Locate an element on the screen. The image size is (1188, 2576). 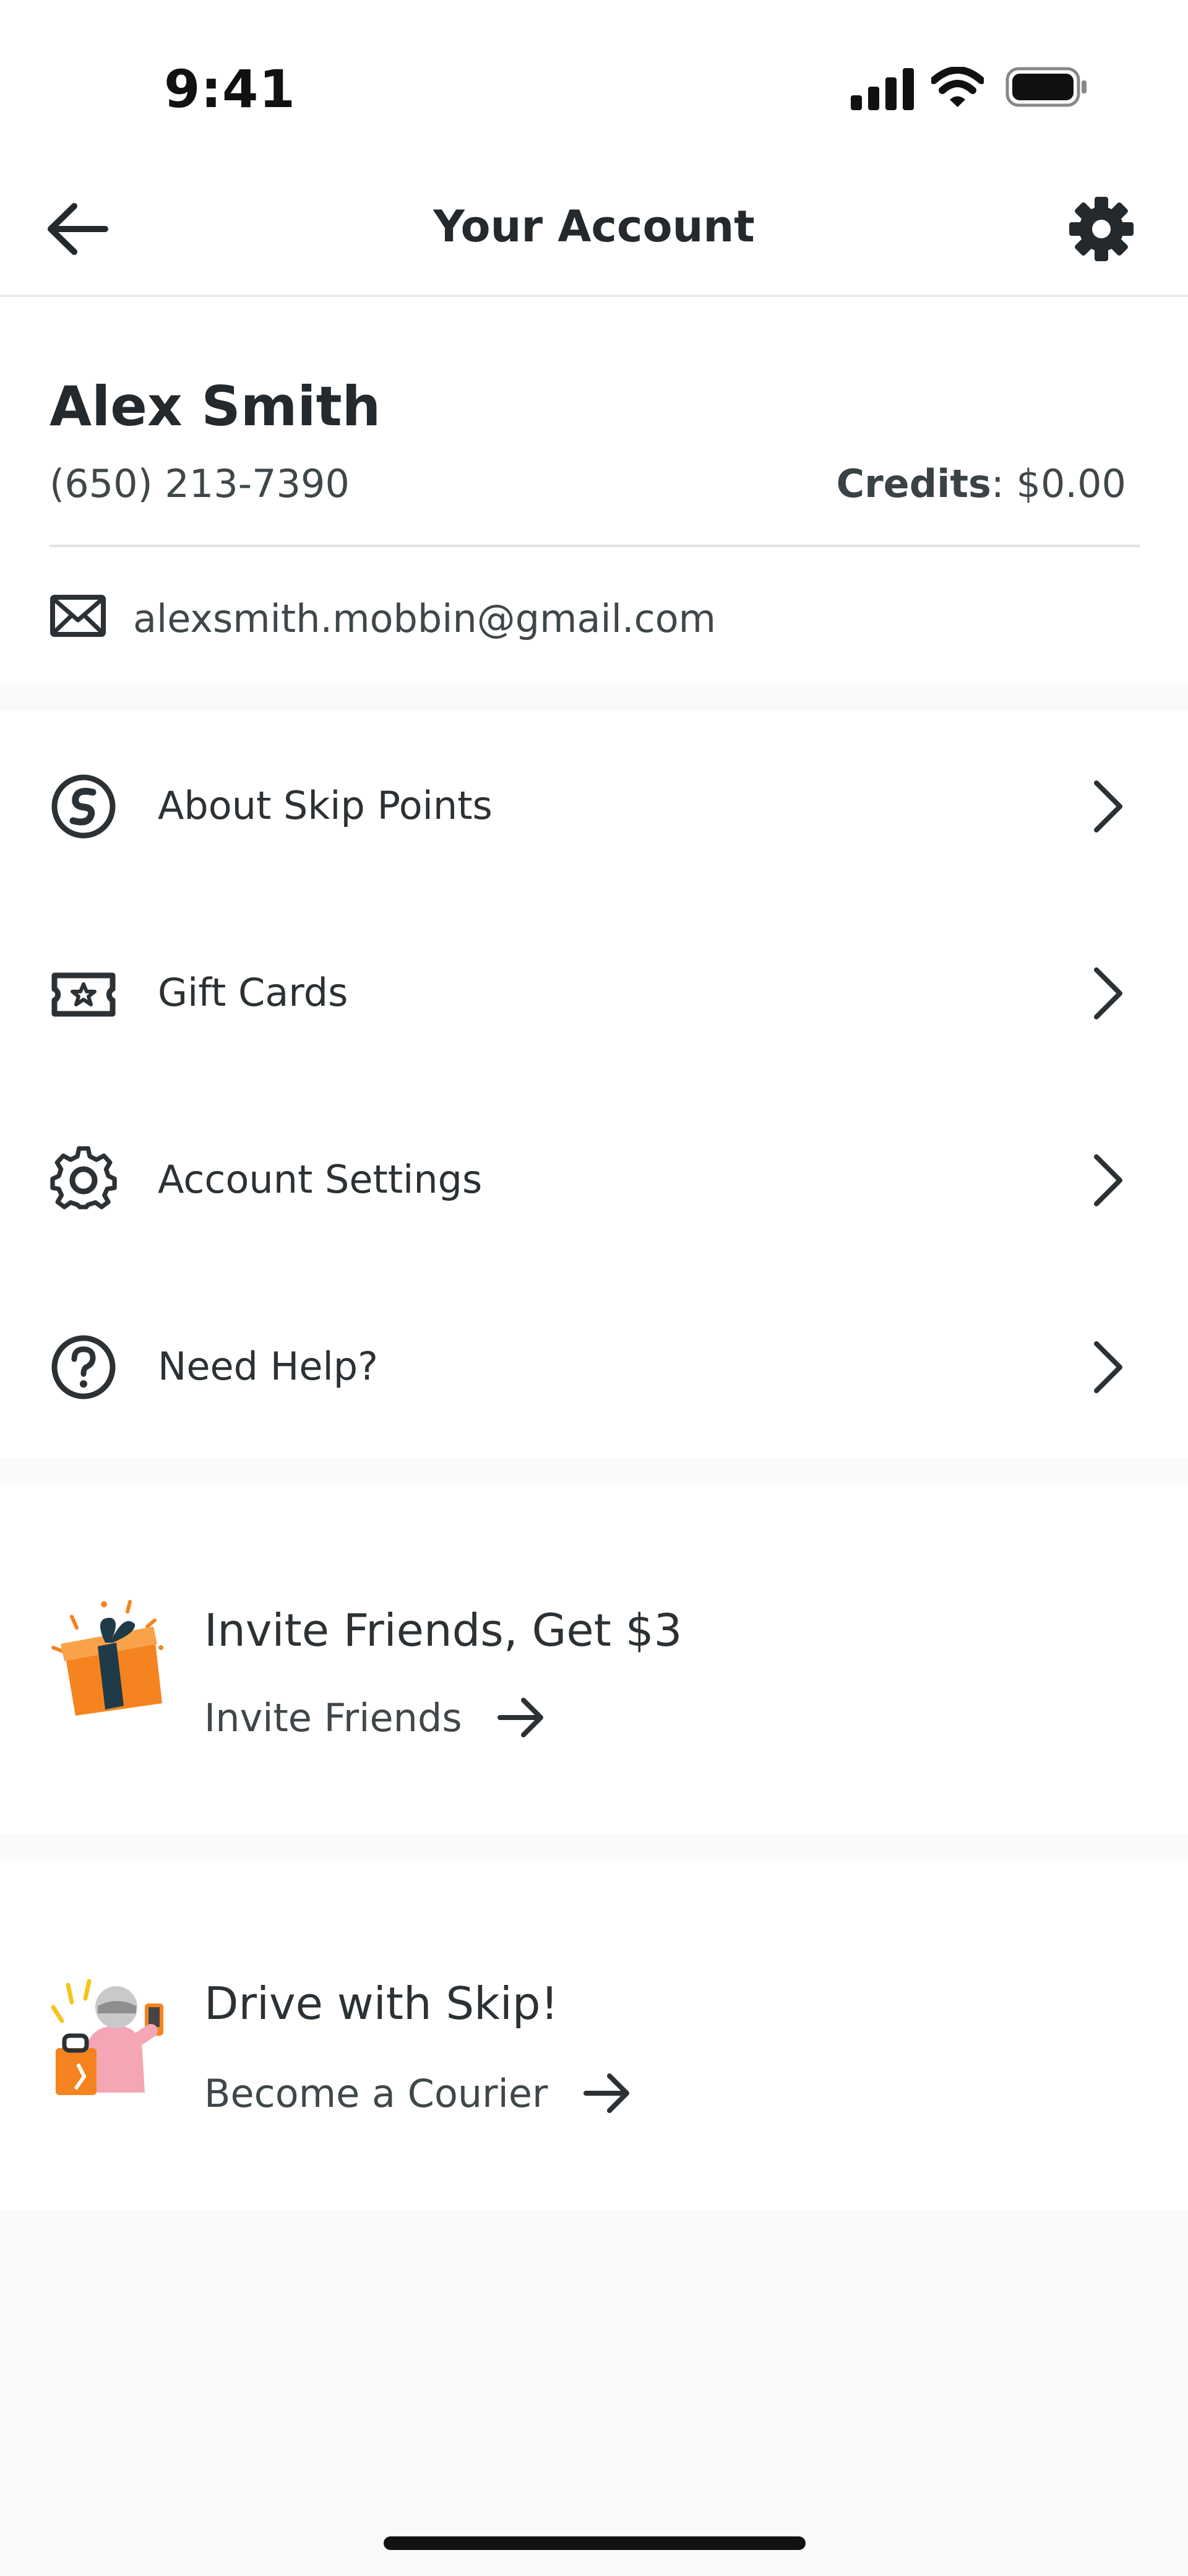
menu-item-skip-points: About Skip Points is located at coordinates (594, 804).